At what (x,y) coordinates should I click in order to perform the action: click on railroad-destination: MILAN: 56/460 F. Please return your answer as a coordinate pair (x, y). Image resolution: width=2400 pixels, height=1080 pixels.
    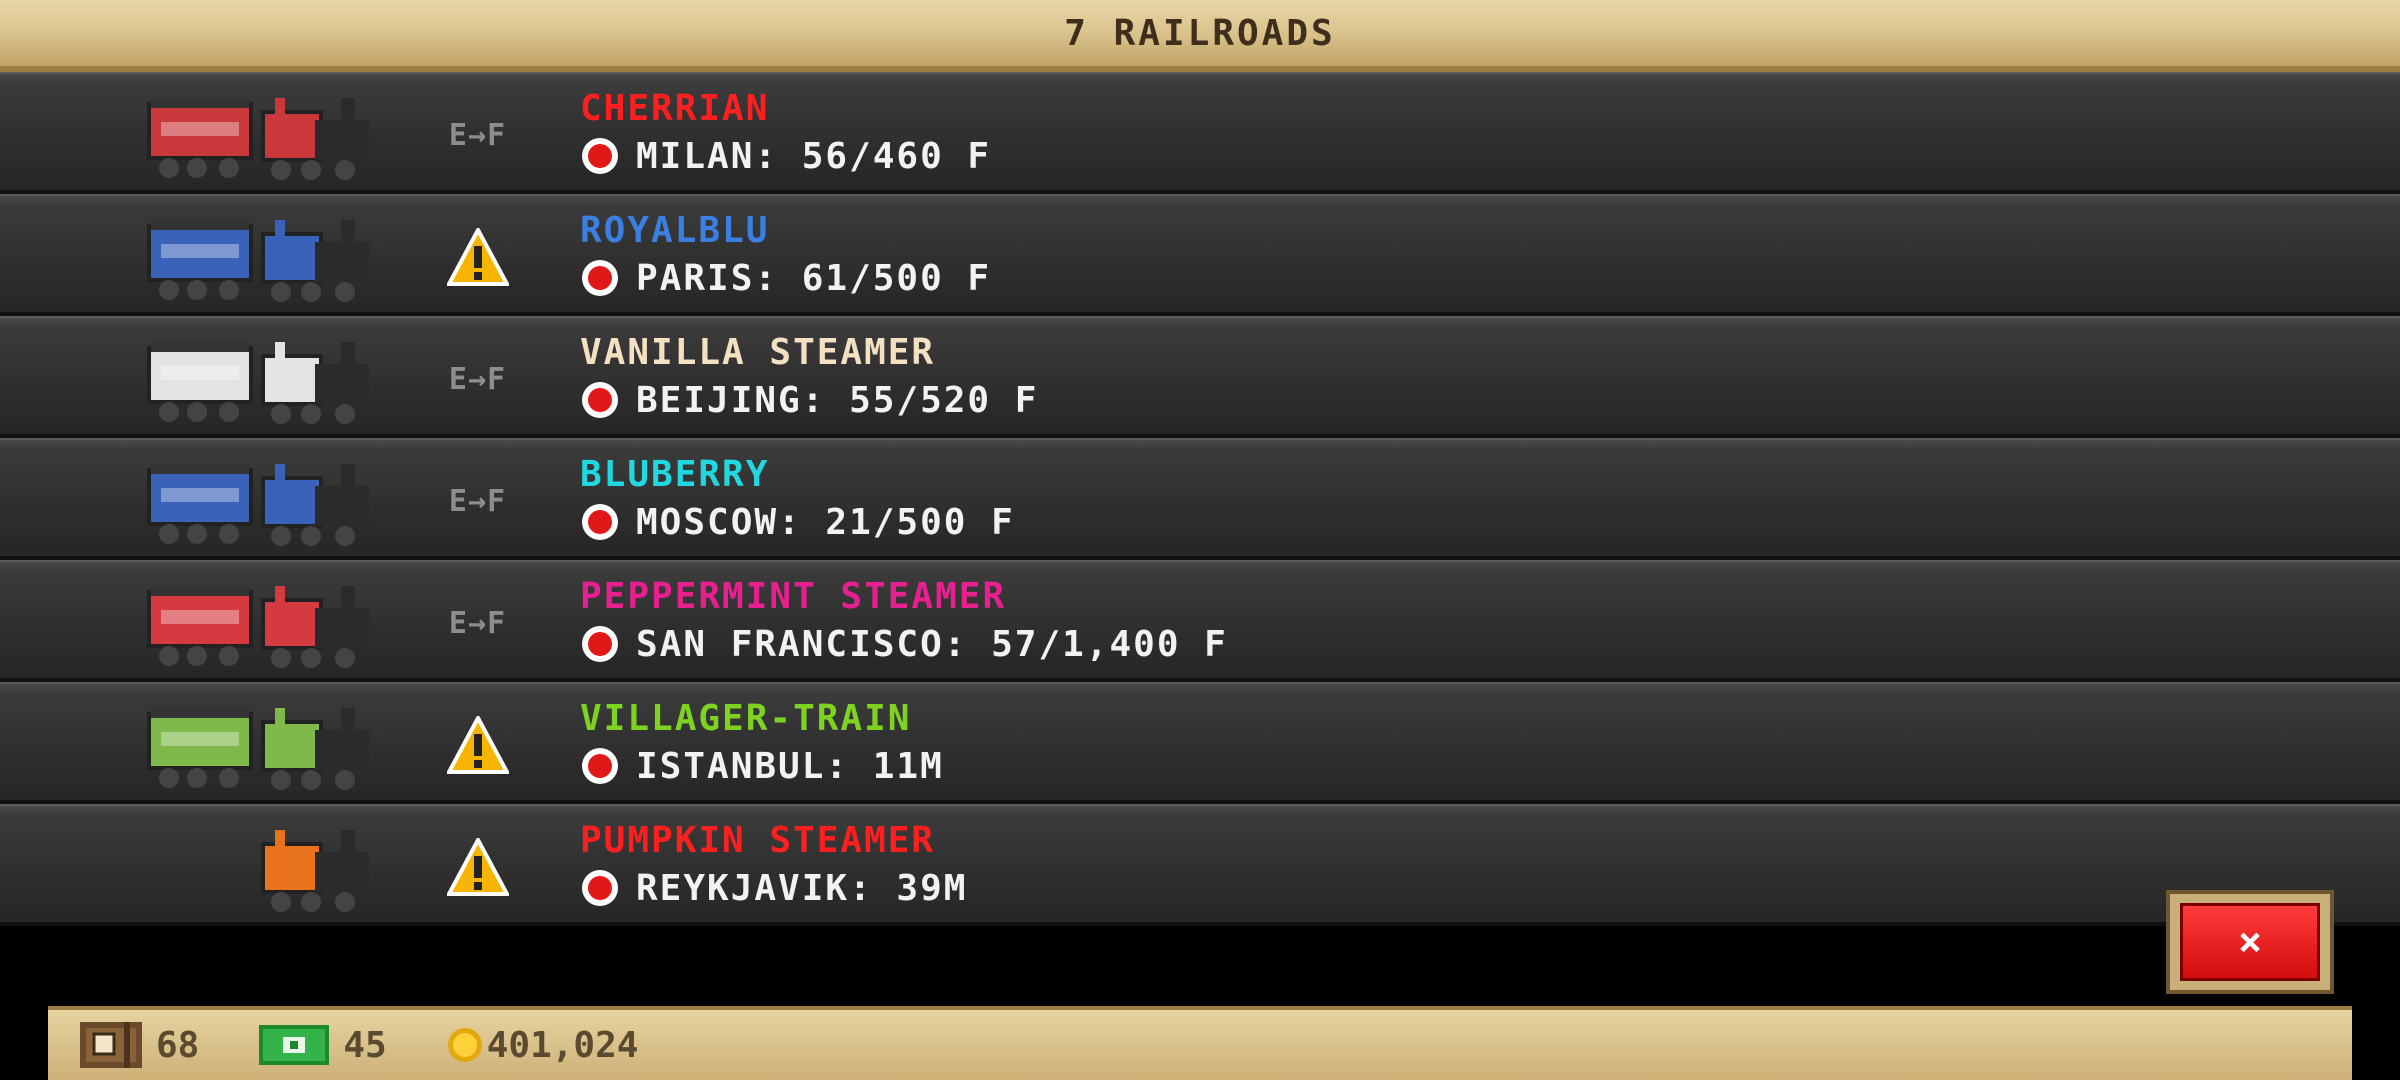
    Looking at the image, I should click on (785, 156).